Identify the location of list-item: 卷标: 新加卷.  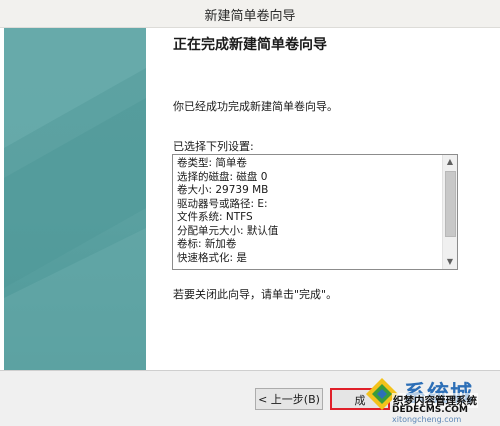
(207, 244).